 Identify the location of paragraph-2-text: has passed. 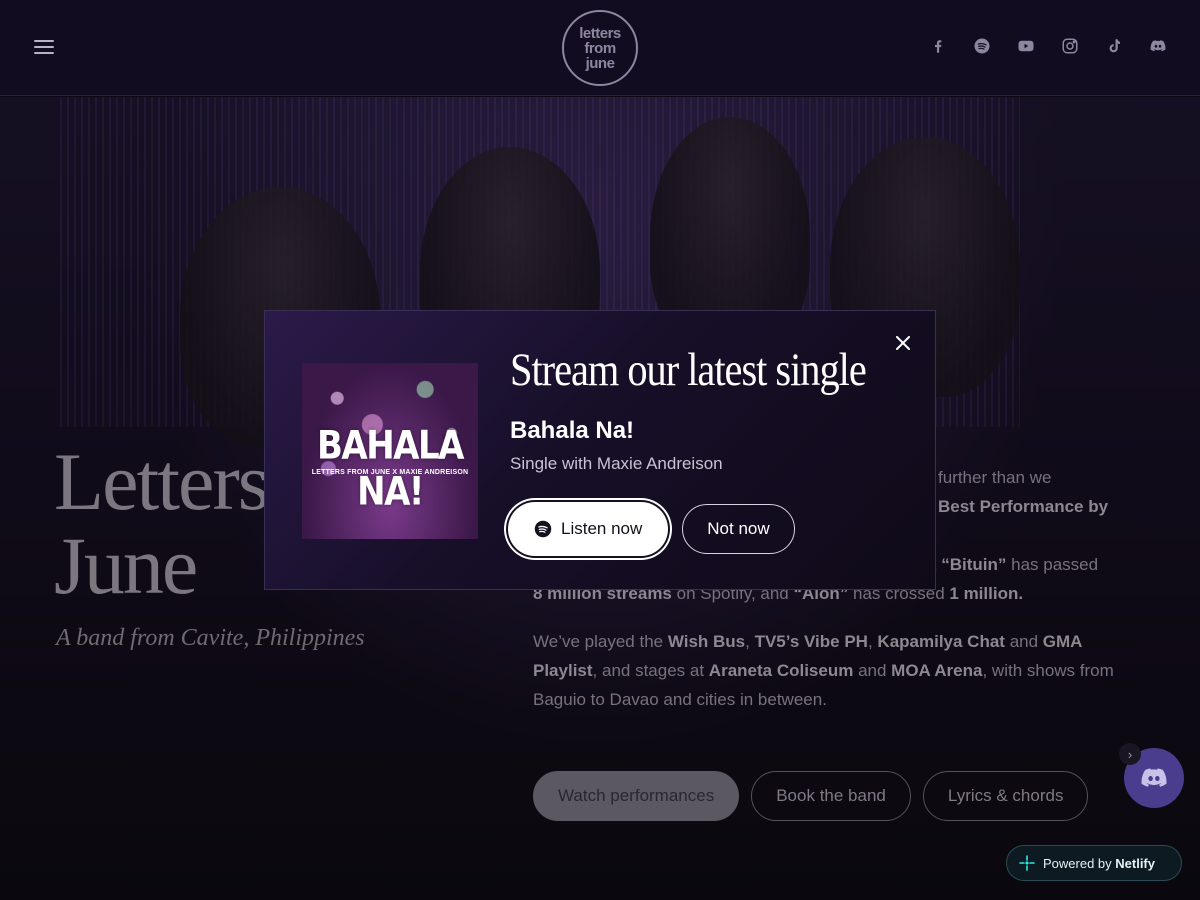
(1052, 564).